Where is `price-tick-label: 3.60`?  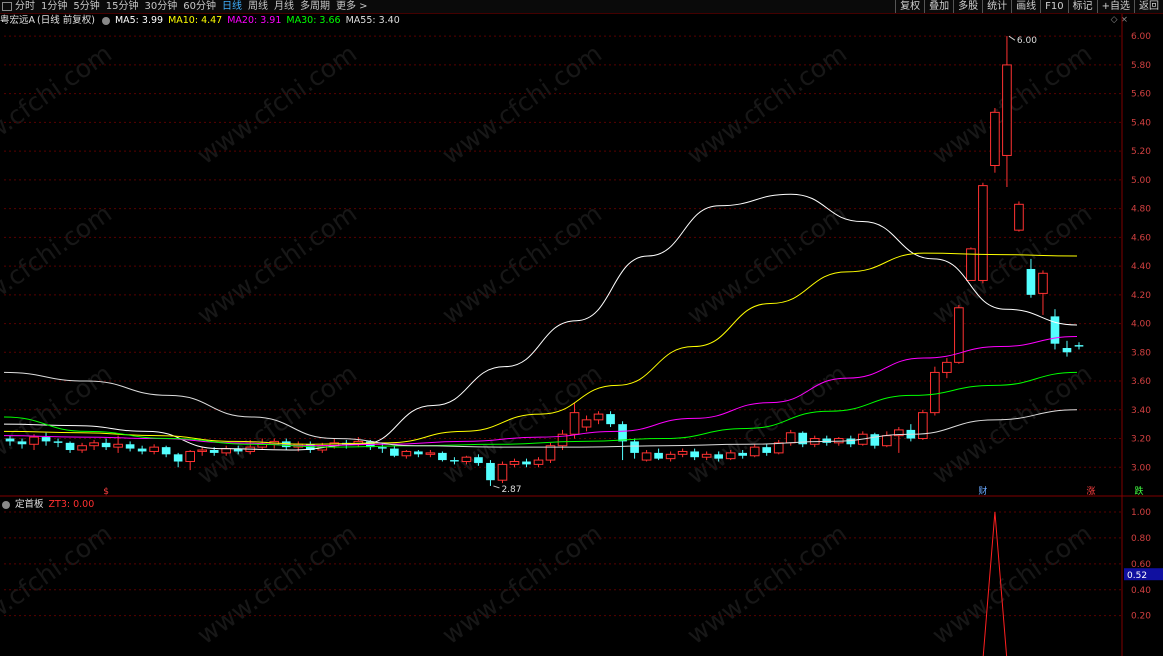
price-tick-label: 3.60 is located at coordinates (1141, 382).